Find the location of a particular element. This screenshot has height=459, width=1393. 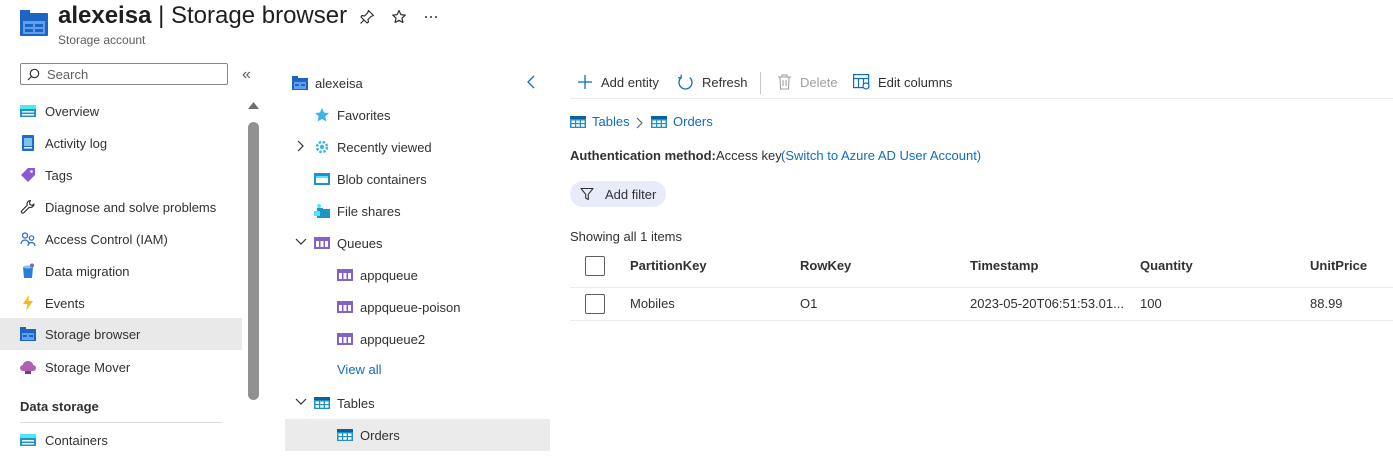

table-cell: Mobiles is located at coordinates (652, 303).